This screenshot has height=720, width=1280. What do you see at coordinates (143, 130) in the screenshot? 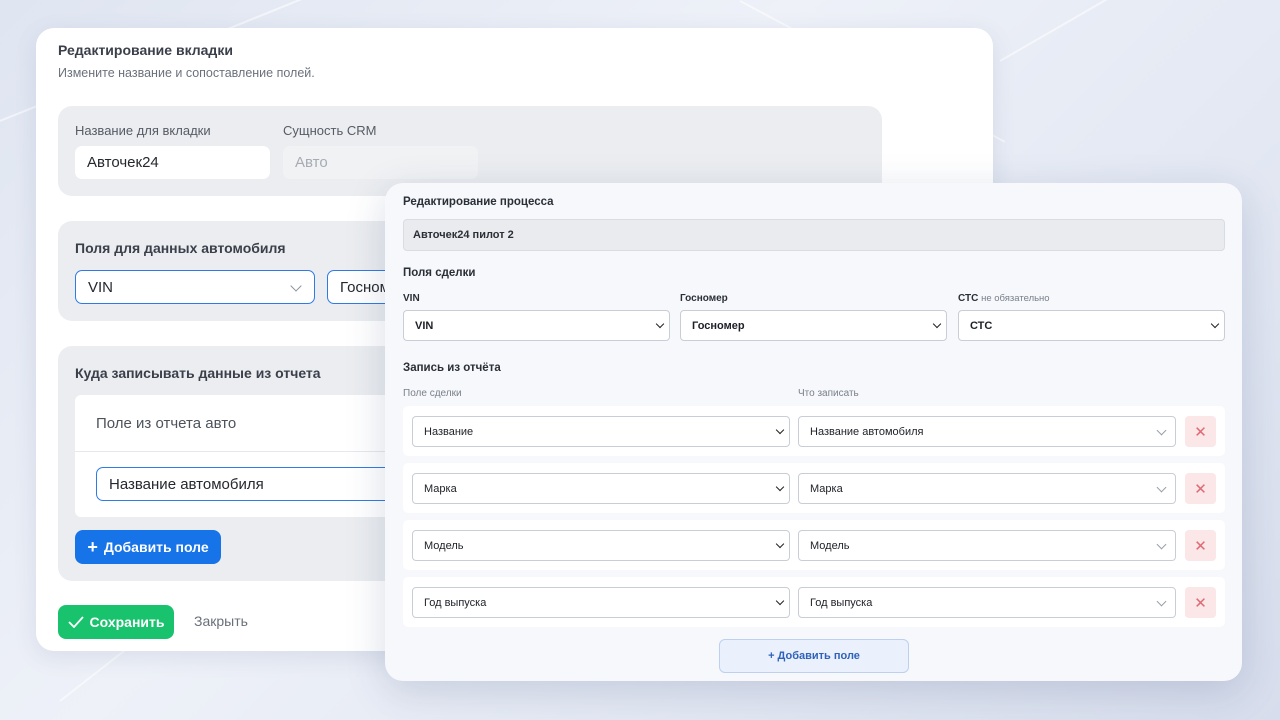
I see `tab-name-label: Название для вкладки` at bounding box center [143, 130].